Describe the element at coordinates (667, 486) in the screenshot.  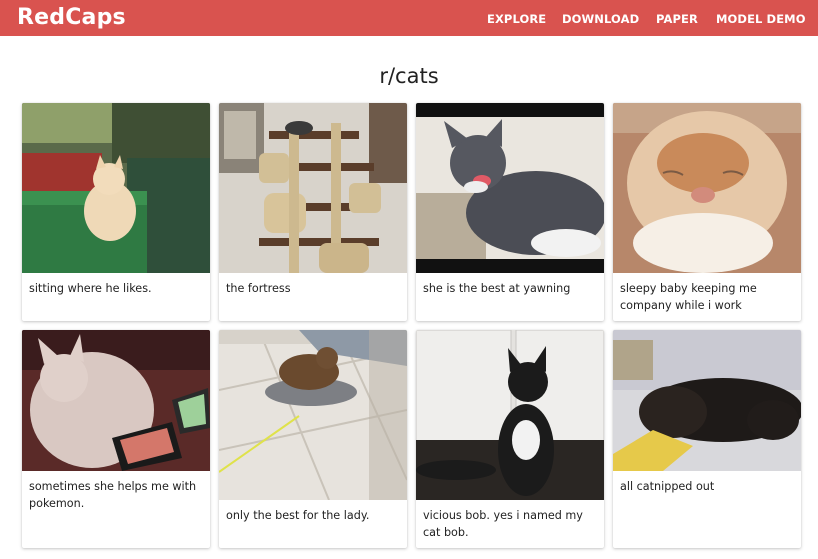
I see `card-caption: all catnipped out` at that location.